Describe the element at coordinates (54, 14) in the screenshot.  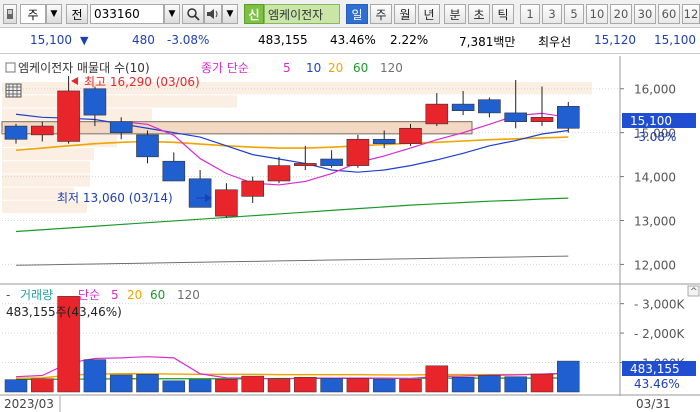
I see `market-dropdown-button: ▼` at that location.